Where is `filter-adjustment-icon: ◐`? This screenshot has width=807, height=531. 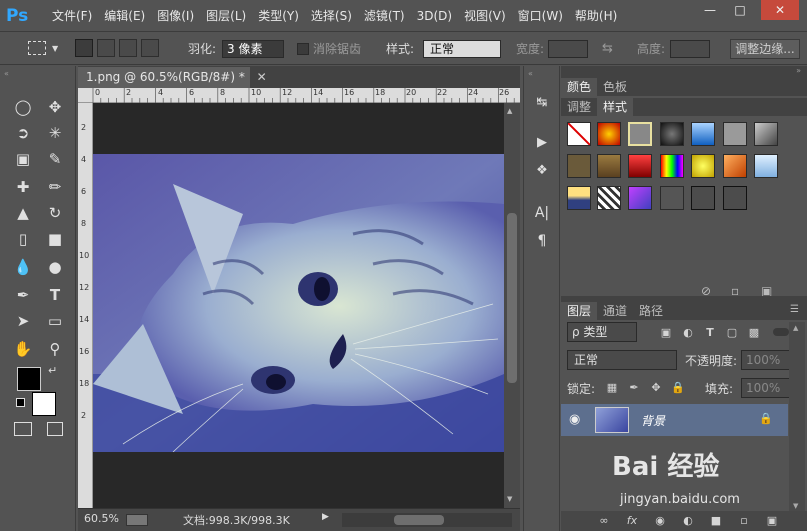 filter-adjustment-icon: ◐ is located at coordinates (688, 333).